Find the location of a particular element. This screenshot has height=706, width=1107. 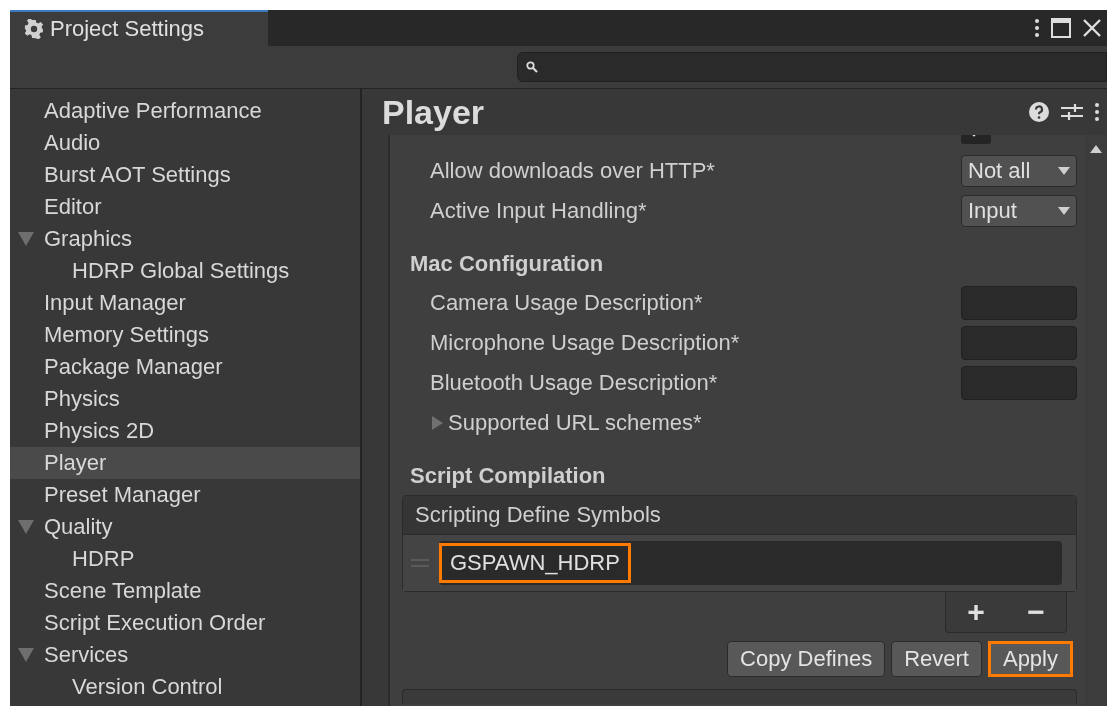

sidebar-item: Audio is located at coordinates (185, 143).